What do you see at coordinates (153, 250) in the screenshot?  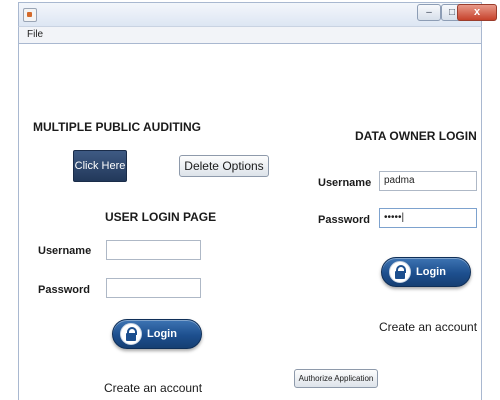 I see `user-username-field` at bounding box center [153, 250].